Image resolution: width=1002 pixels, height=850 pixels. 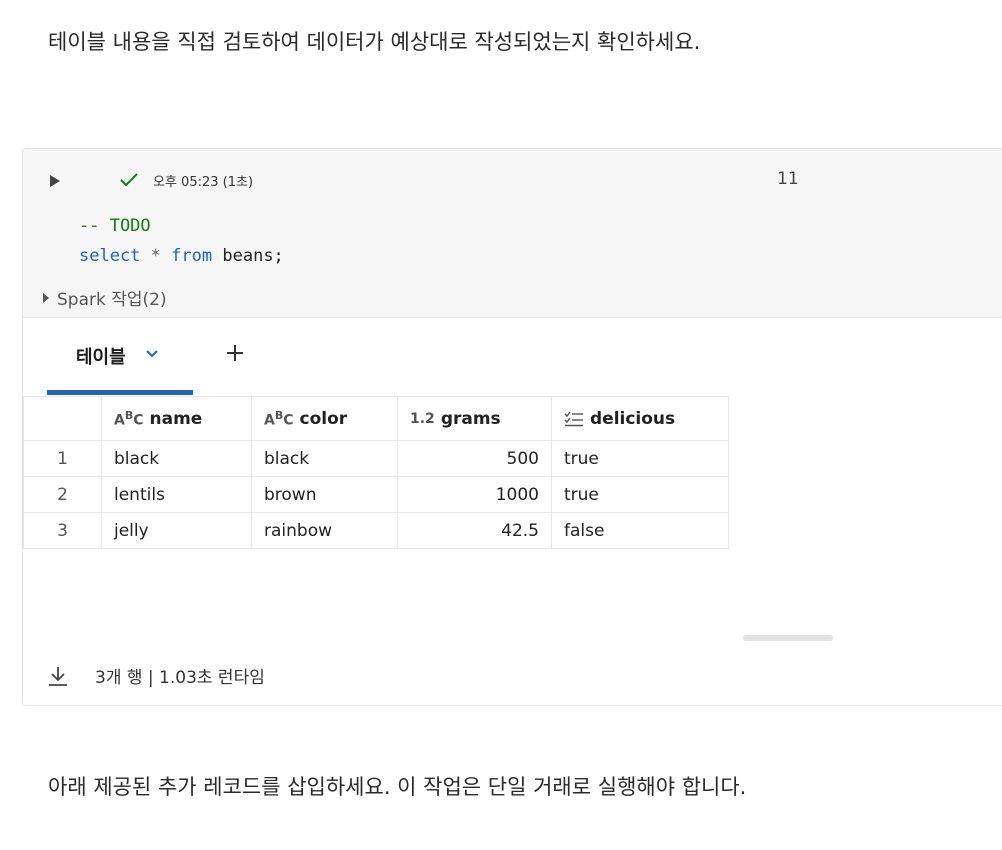 What do you see at coordinates (247, 357) in the screenshot?
I see `result-tabs: 테이블` at bounding box center [247, 357].